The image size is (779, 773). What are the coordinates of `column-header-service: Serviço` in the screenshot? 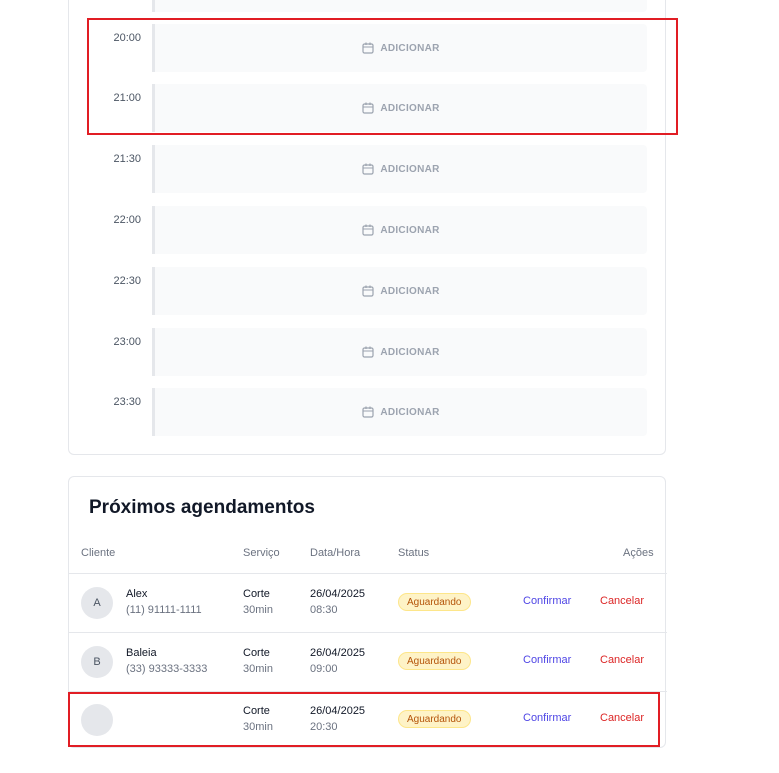 It's located at (261, 553).